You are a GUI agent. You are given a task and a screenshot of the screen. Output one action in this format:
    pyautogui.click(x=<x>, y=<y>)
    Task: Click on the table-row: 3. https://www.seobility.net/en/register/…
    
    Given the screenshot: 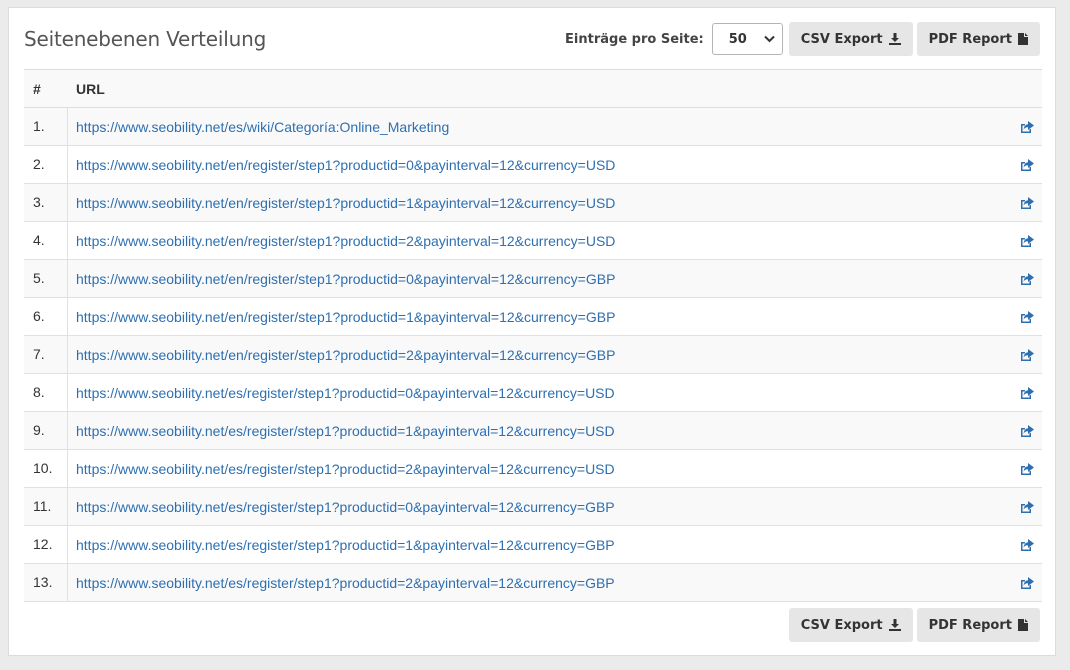 What is the action you would take?
    pyautogui.click(x=533, y=203)
    